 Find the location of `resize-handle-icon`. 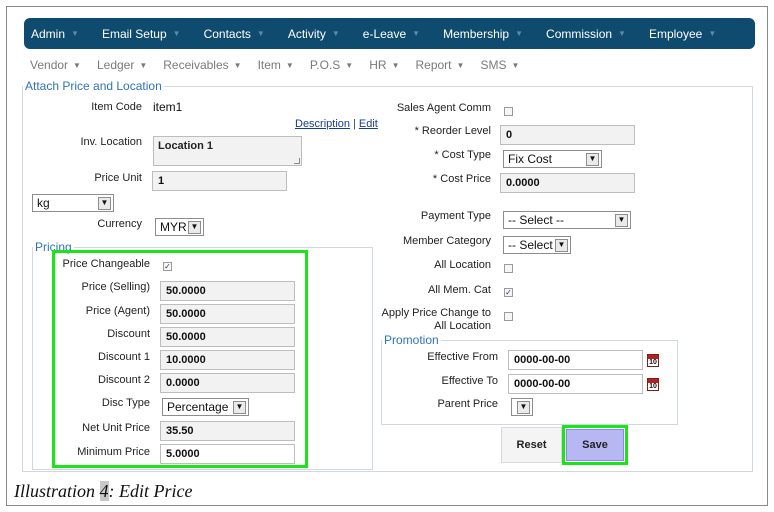

resize-handle-icon is located at coordinates (297, 161).